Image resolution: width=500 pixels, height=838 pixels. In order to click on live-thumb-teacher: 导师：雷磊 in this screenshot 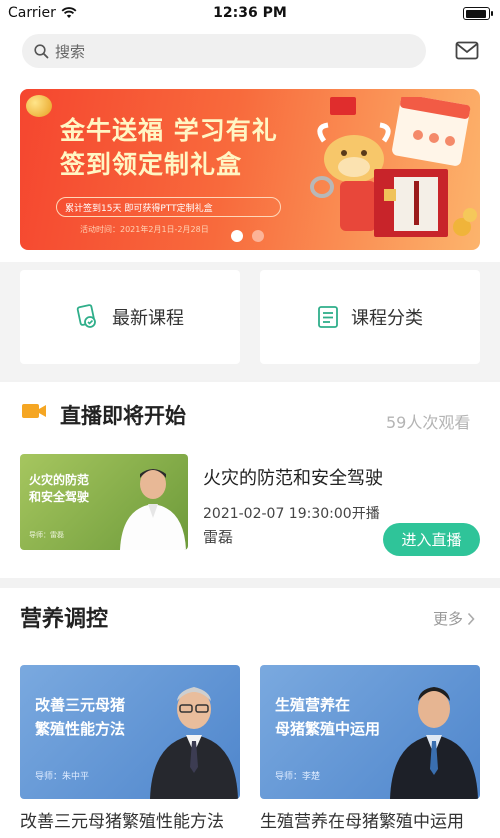, I will do `click(46, 535)`.